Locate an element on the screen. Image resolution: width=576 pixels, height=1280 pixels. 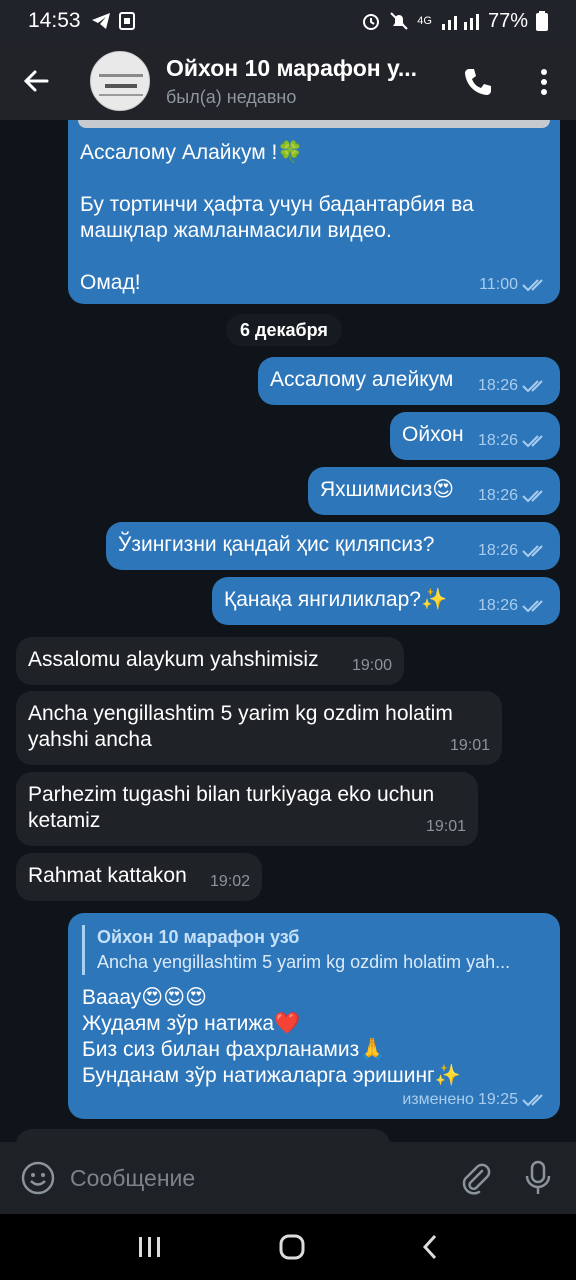
home-icon is located at coordinates (292, 1247).